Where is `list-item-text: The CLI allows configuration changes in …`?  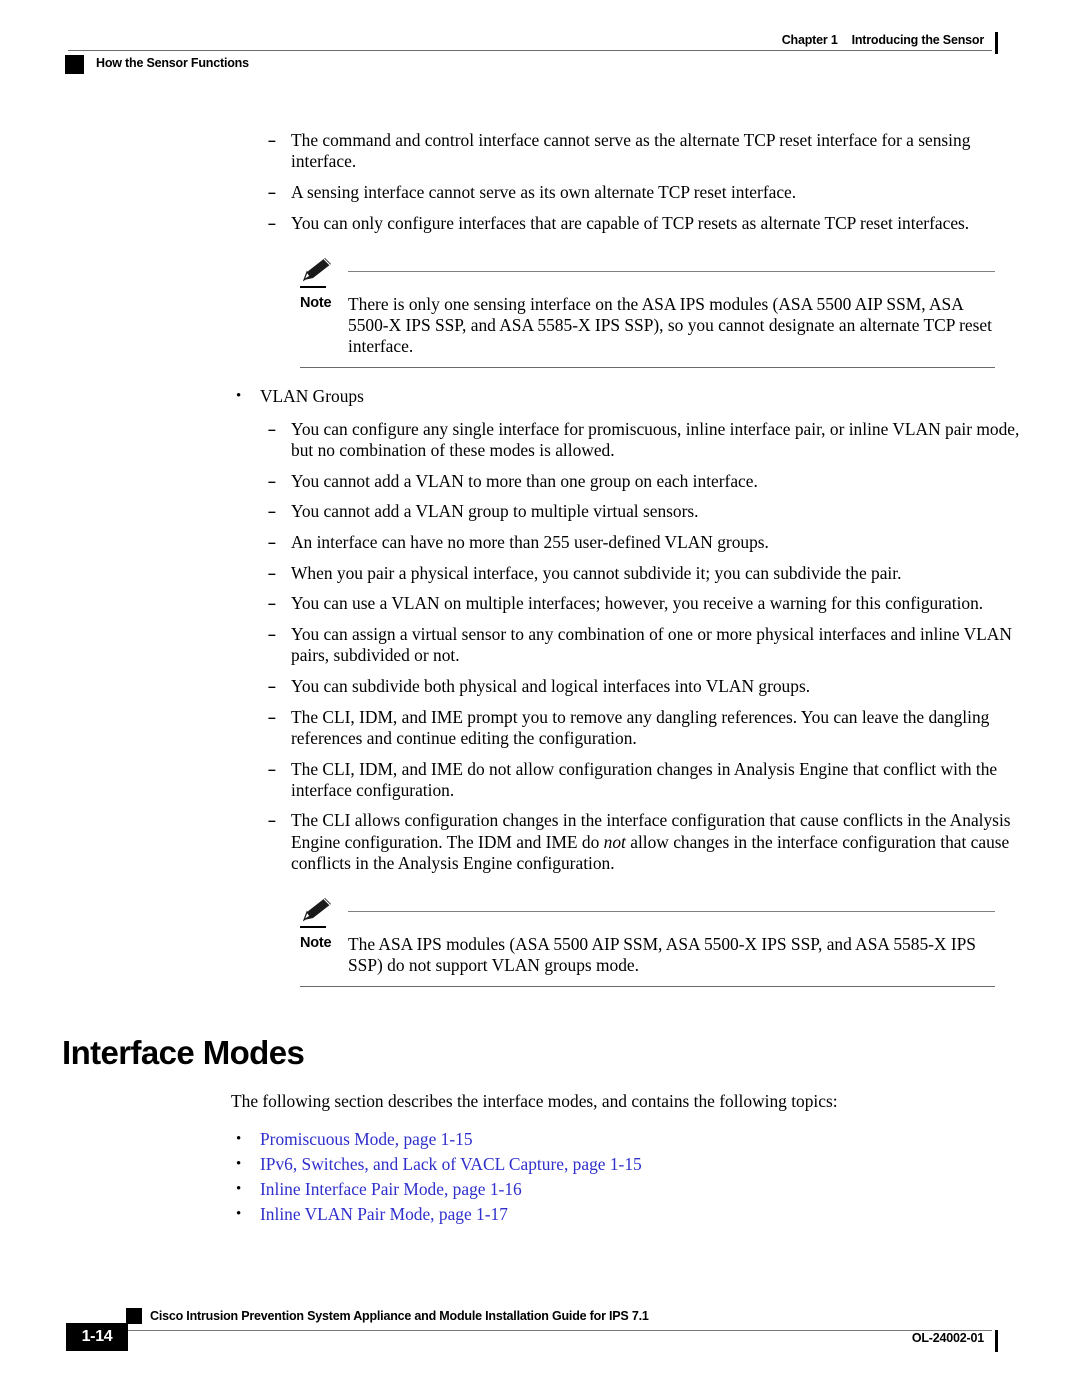 list-item-text: The CLI allows configuration changes in … is located at coordinates (651, 841).